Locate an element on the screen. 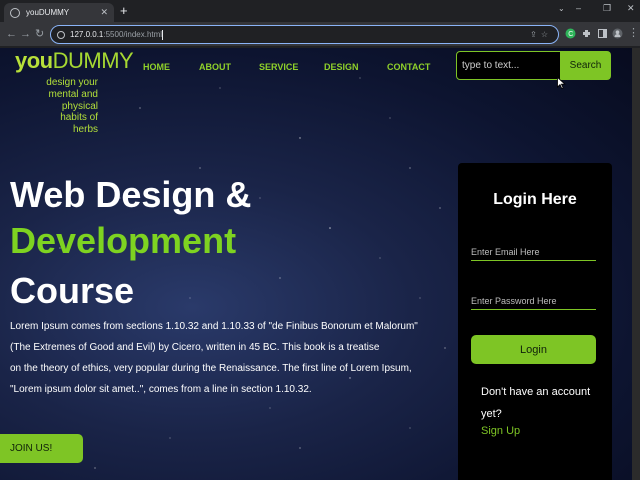  url-host: 127.0.0.1 is located at coordinates (87, 34).